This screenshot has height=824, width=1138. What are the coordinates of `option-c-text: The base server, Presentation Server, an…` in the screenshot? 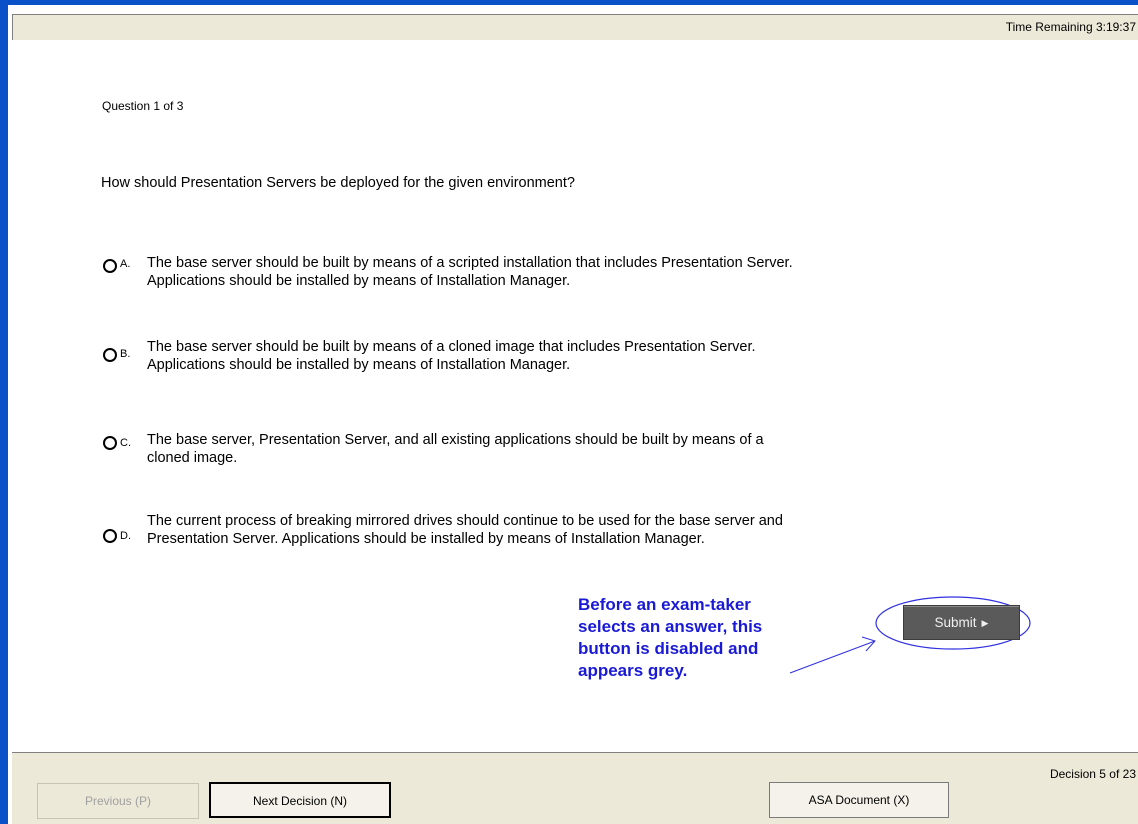 It's located at (455, 449).